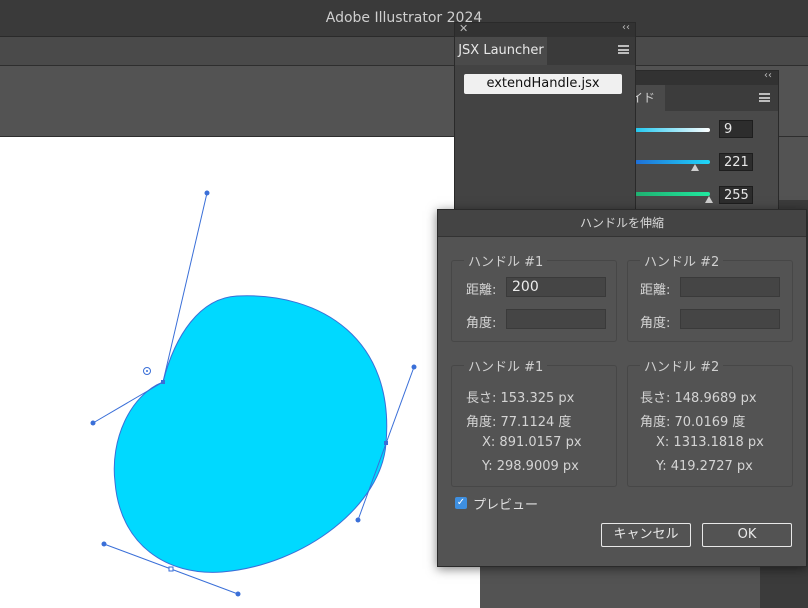  Describe the element at coordinates (698, 398) in the screenshot. I see `length-readout: 長さ: 148.9689 px` at that location.